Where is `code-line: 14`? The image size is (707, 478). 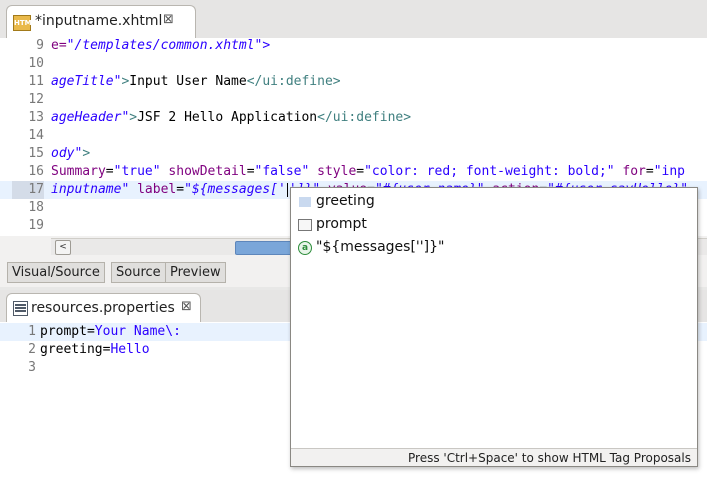 code-line: 14 is located at coordinates (353, 136).